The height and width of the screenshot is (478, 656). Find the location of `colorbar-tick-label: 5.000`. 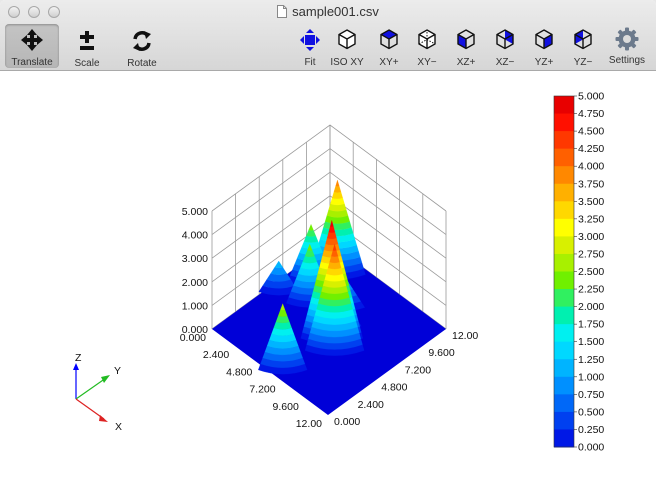

colorbar-tick-label: 5.000 is located at coordinates (591, 97).